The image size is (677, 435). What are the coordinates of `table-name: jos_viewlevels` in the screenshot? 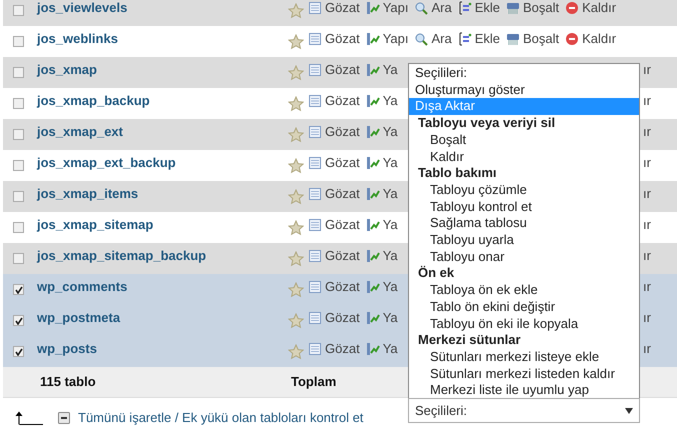 It's located at (162, 9).